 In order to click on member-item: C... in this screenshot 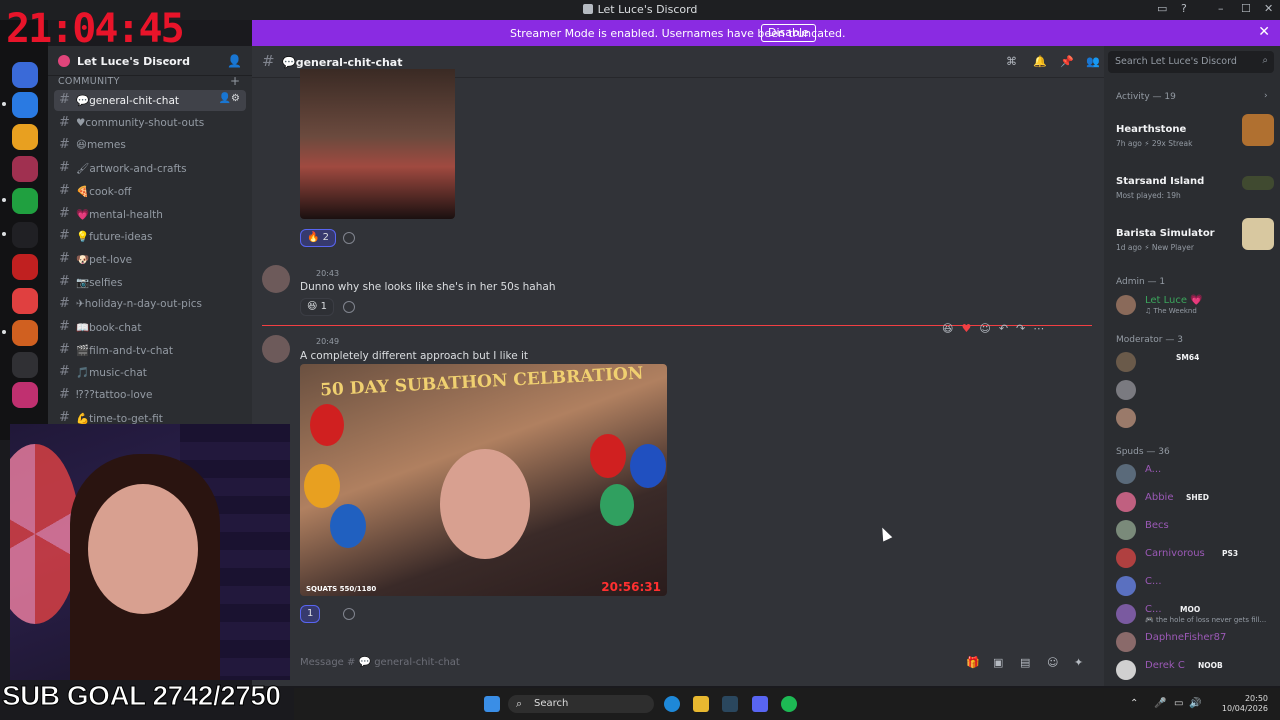, I will do `click(1196, 585)`.